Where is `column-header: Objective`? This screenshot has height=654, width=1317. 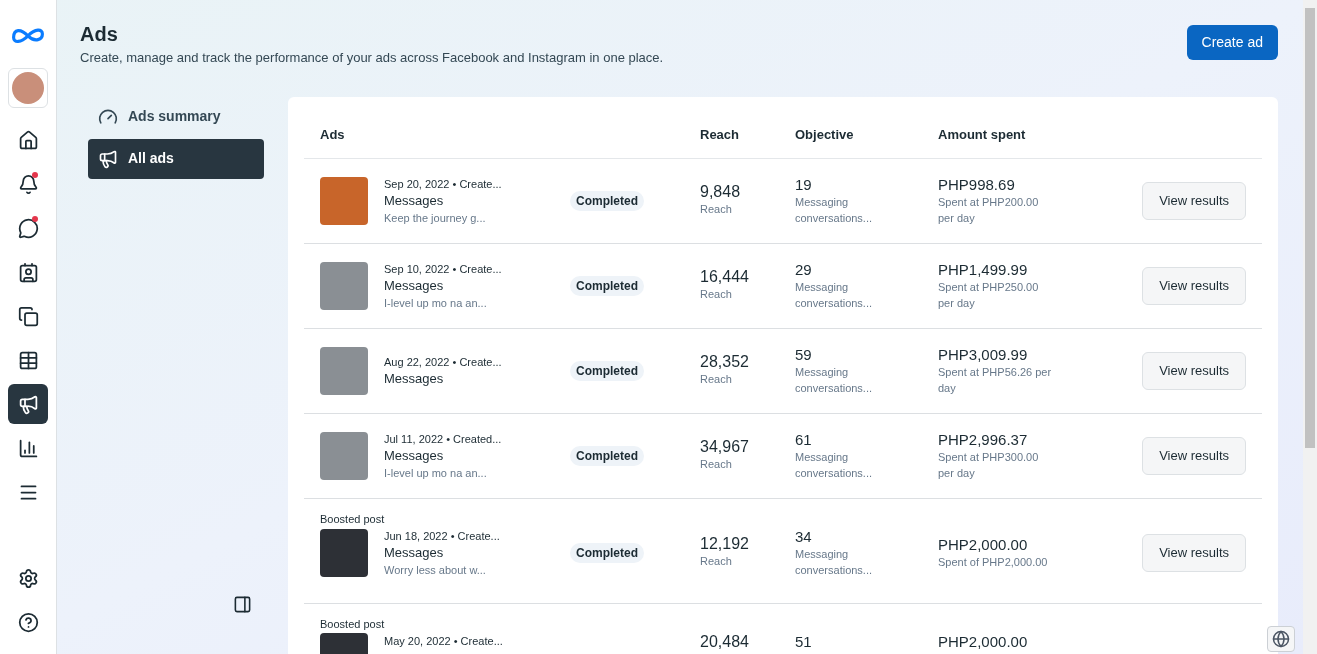 column-header: Objective is located at coordinates (825, 135).